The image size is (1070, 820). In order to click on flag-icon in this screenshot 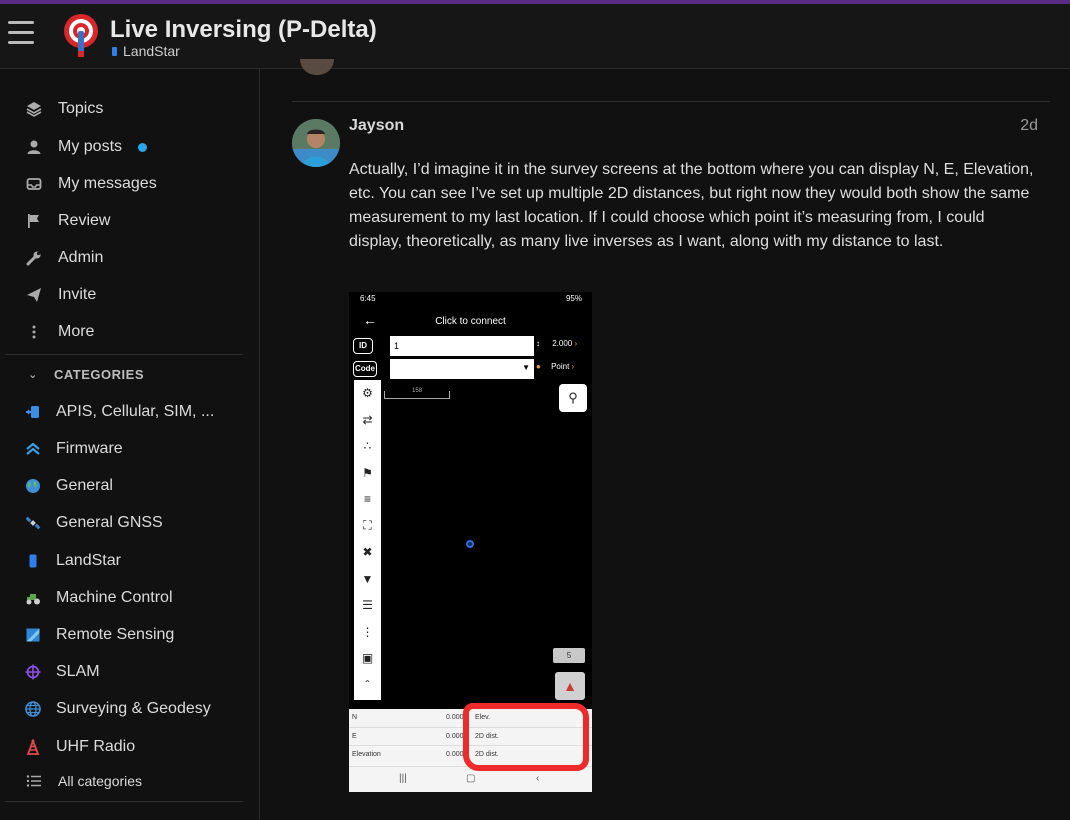, I will do `click(34, 221)`.